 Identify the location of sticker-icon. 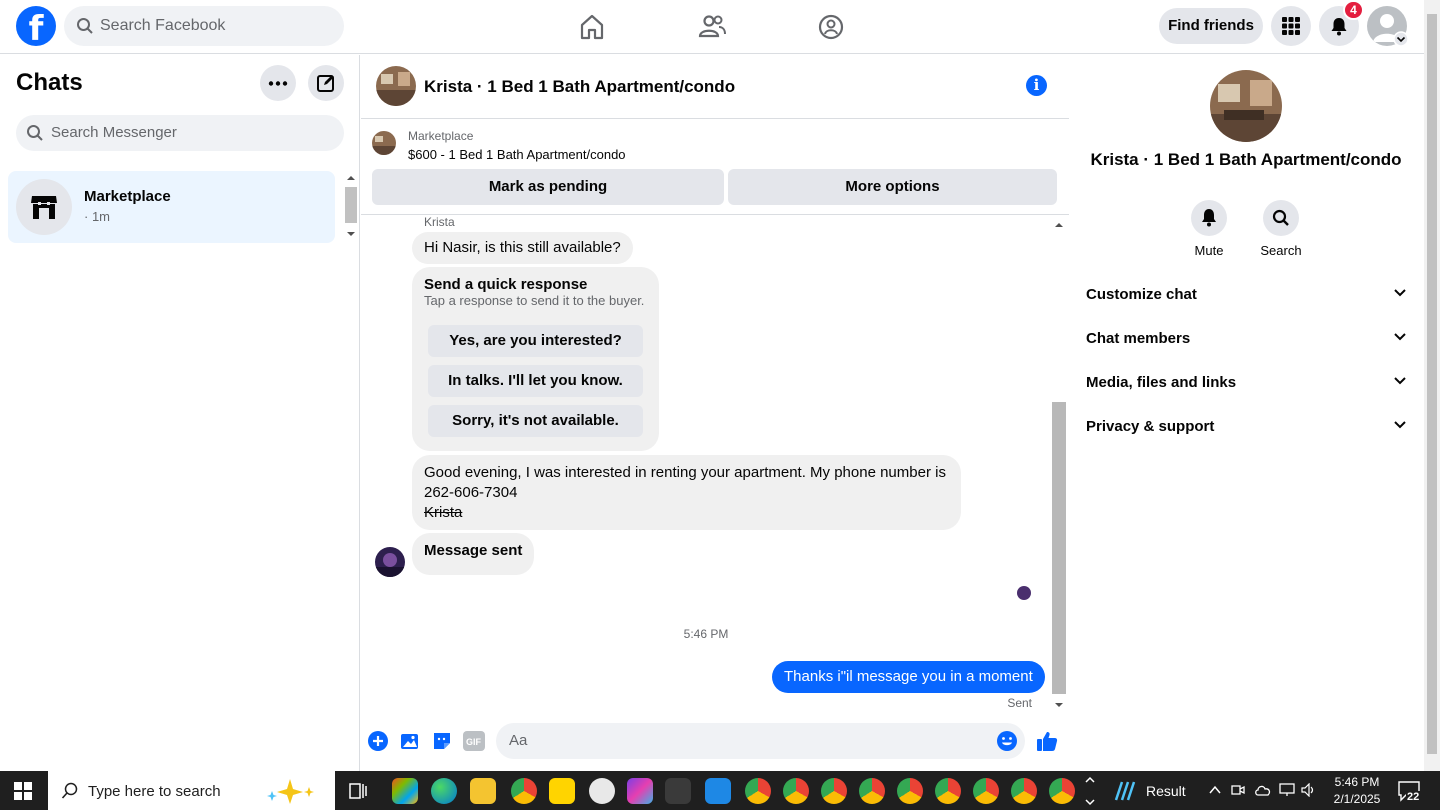
(442, 741).